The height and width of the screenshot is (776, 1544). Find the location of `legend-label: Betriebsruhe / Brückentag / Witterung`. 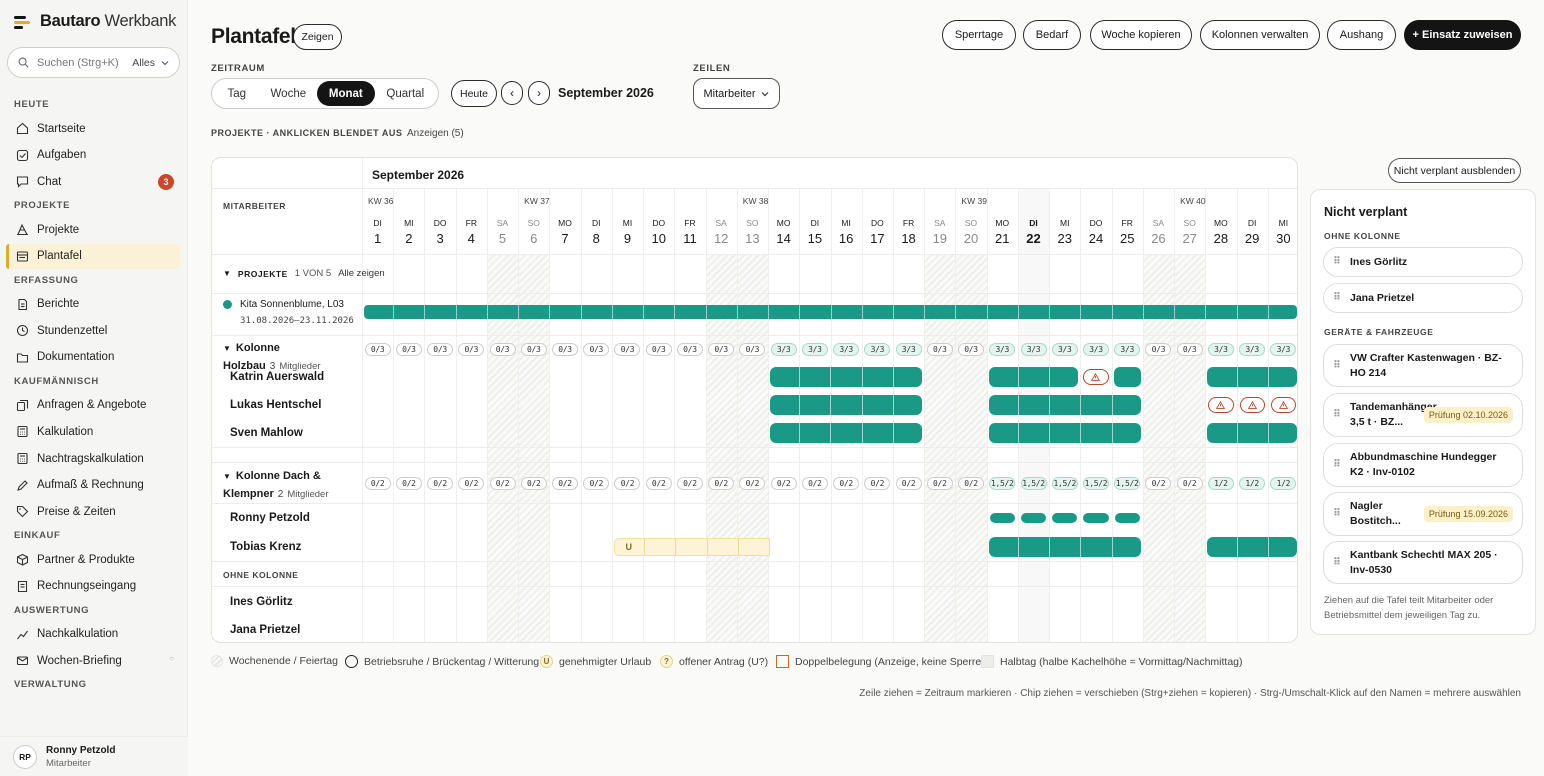

legend-label: Betriebsruhe / Brückentag / Witterung is located at coordinates (452, 661).